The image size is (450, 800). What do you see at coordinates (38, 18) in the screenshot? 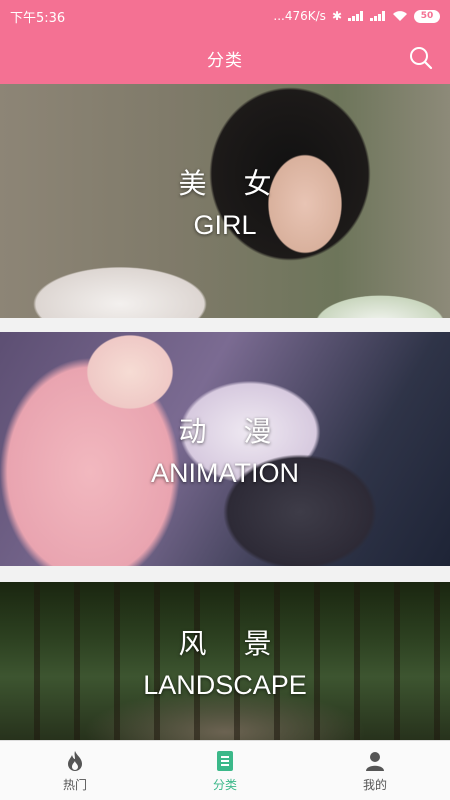
I see `status-time: 下午5:36` at bounding box center [38, 18].